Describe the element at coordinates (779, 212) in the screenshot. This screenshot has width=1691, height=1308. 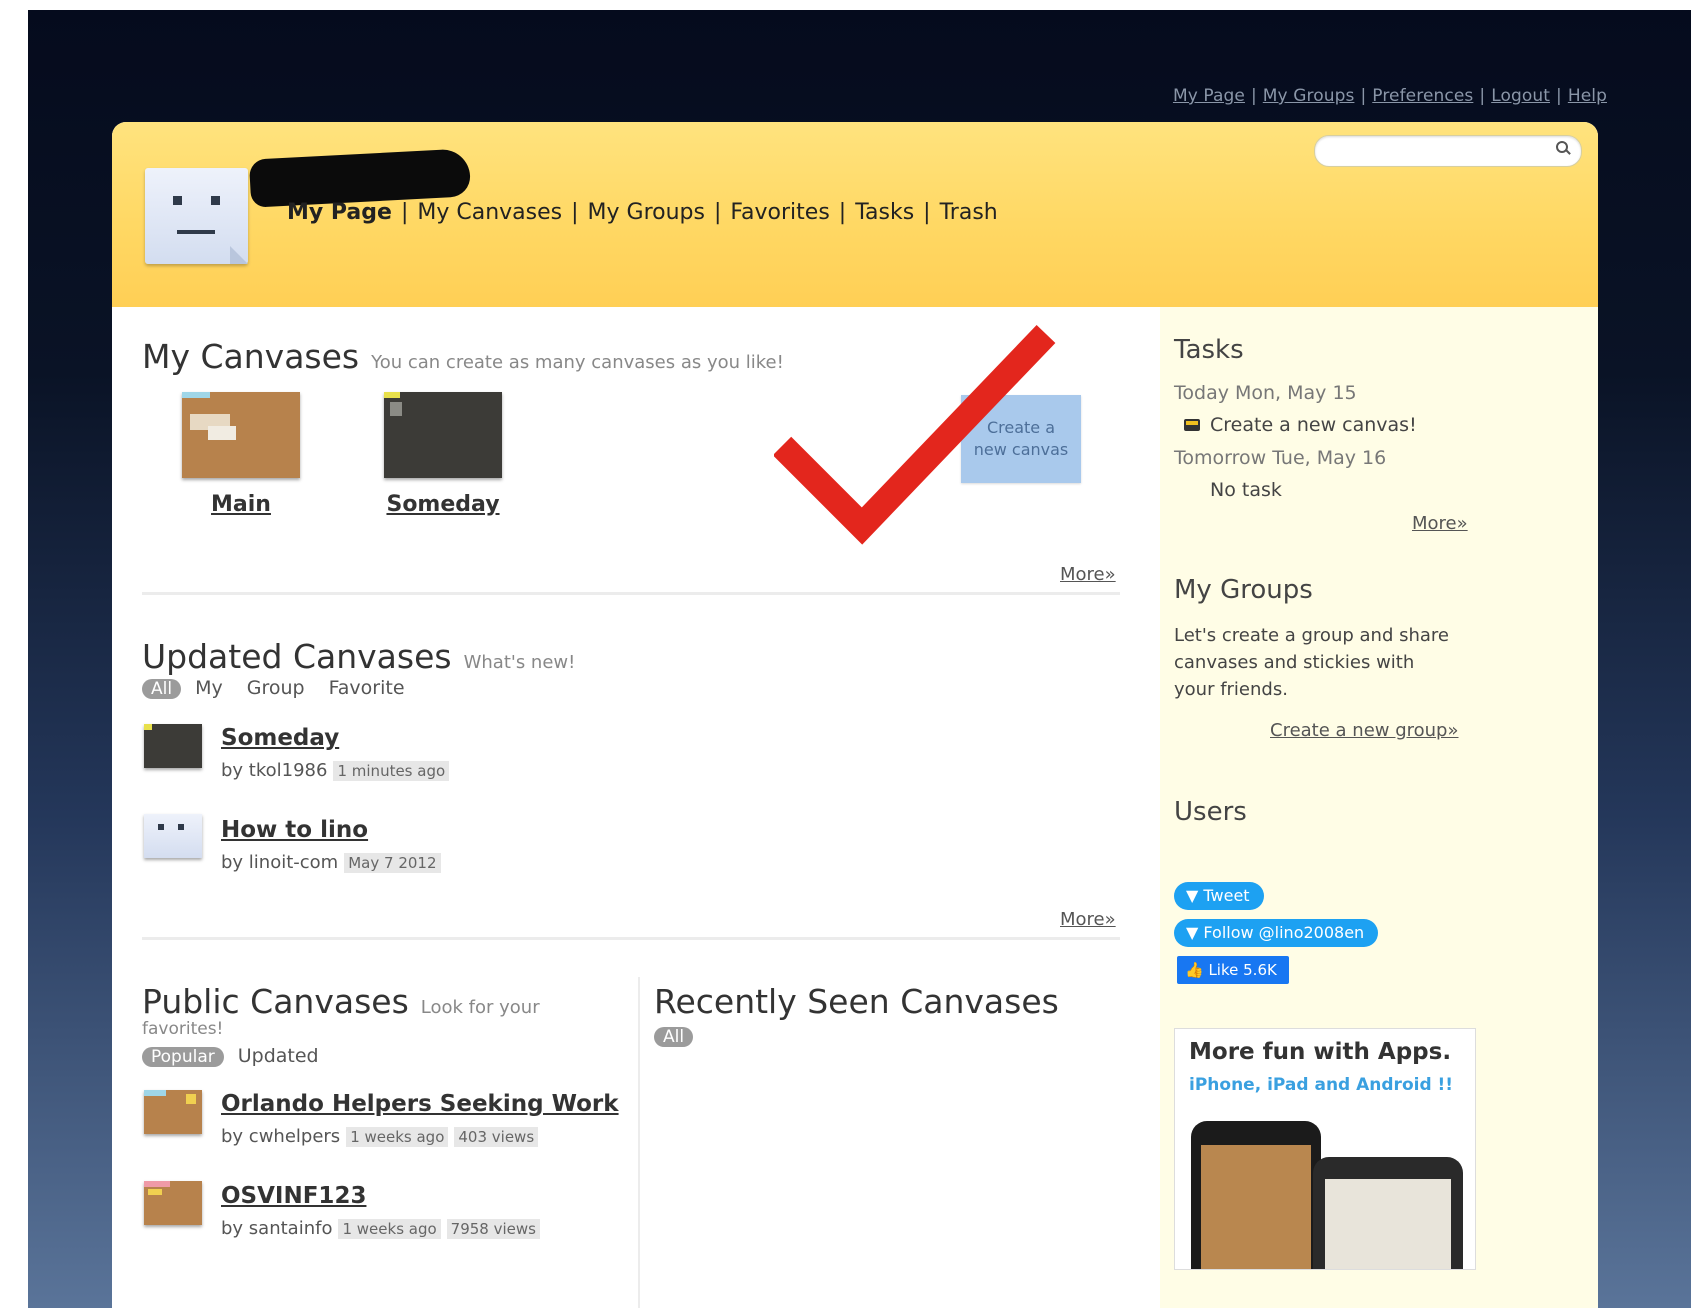
I see `nav-favorites: Favorites` at that location.